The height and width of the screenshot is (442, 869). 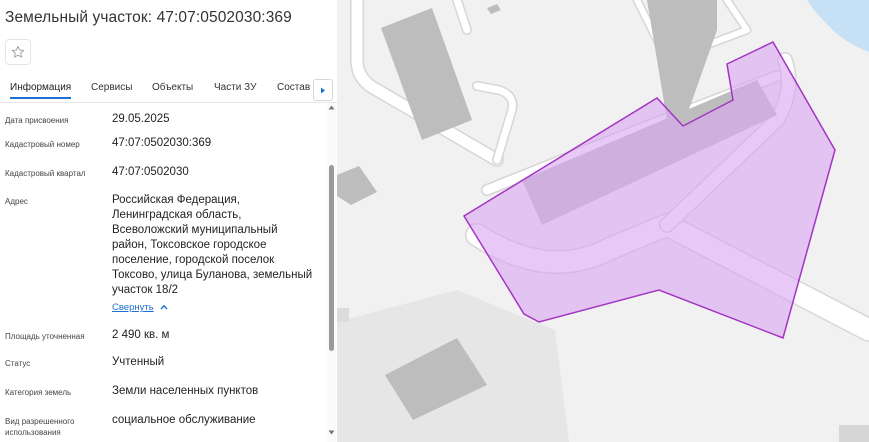 I want to click on address-line: Всеволожский муниципальный, so click(x=195, y=230).